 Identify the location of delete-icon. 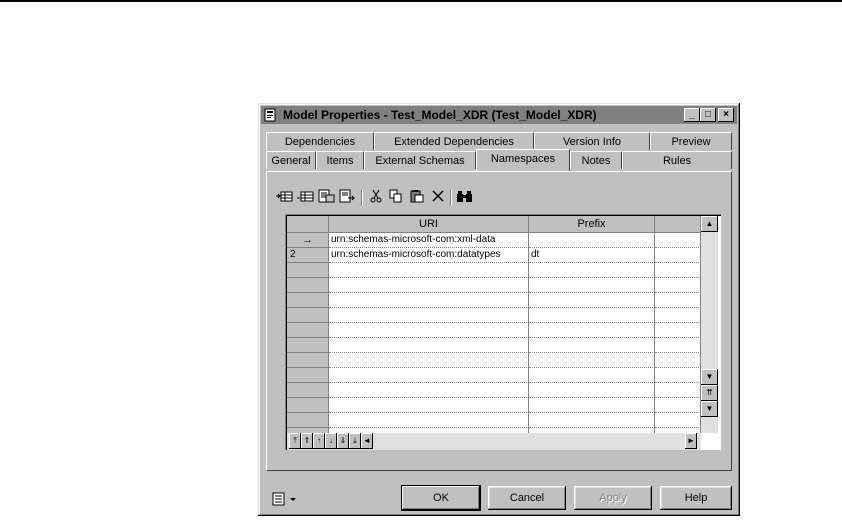
(438, 198).